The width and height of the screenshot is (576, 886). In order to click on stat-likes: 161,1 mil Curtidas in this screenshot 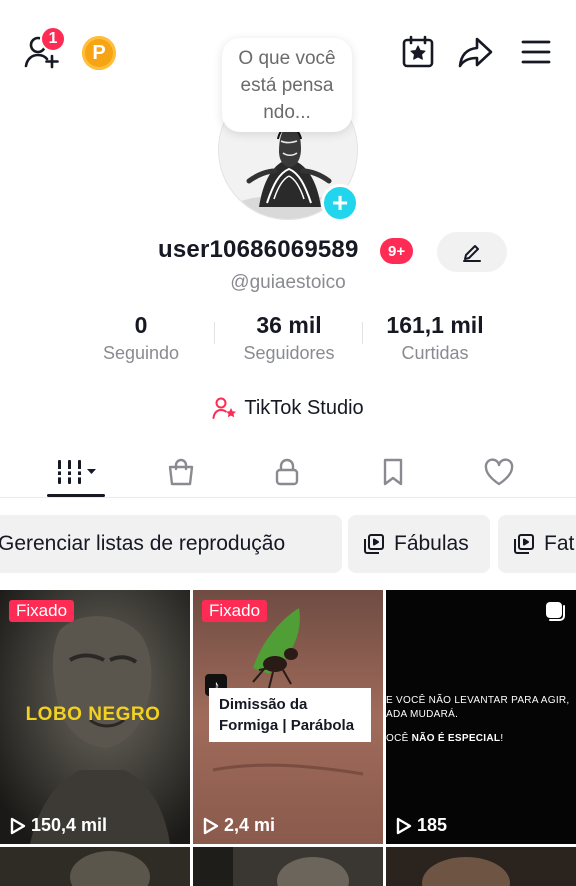, I will do `click(435, 338)`.